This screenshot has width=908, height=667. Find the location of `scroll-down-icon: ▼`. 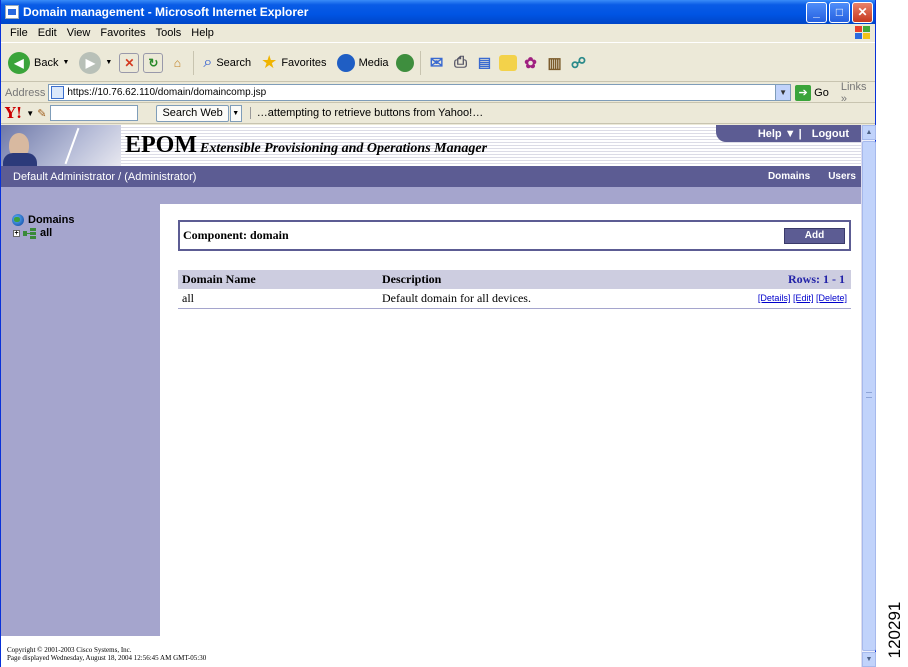

scroll-down-icon: ▼ is located at coordinates (869, 659).